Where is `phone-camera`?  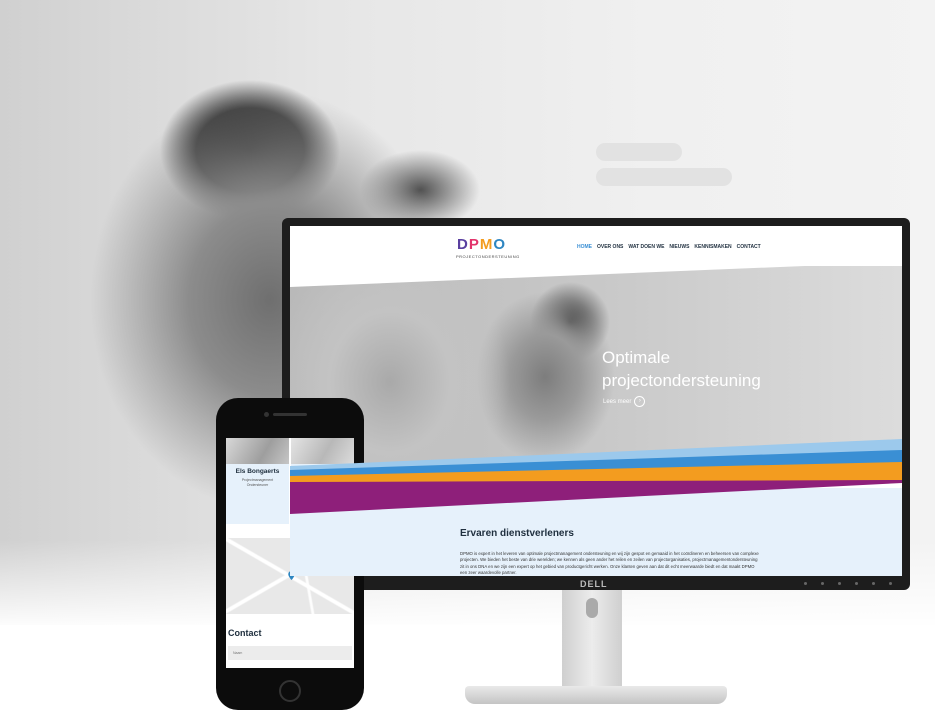 phone-camera is located at coordinates (266, 414).